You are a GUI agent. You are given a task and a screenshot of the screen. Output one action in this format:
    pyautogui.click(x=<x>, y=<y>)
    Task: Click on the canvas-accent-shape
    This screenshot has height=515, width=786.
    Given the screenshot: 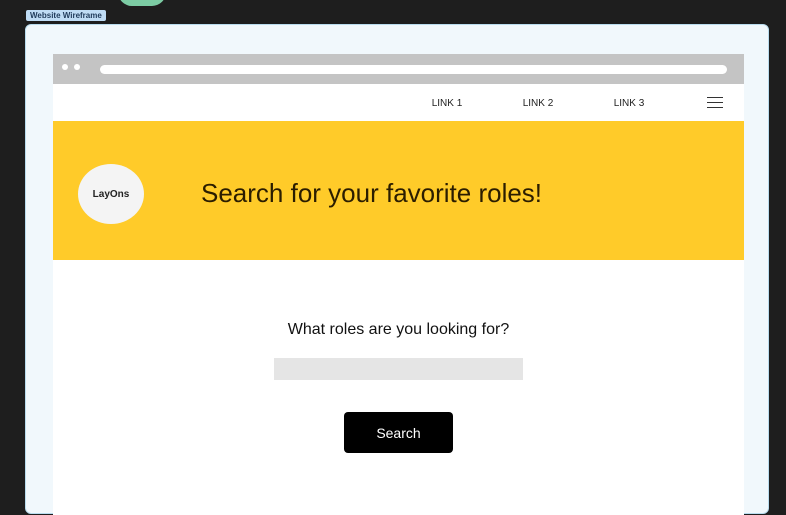 What is the action you would take?
    pyautogui.click(x=142, y=3)
    